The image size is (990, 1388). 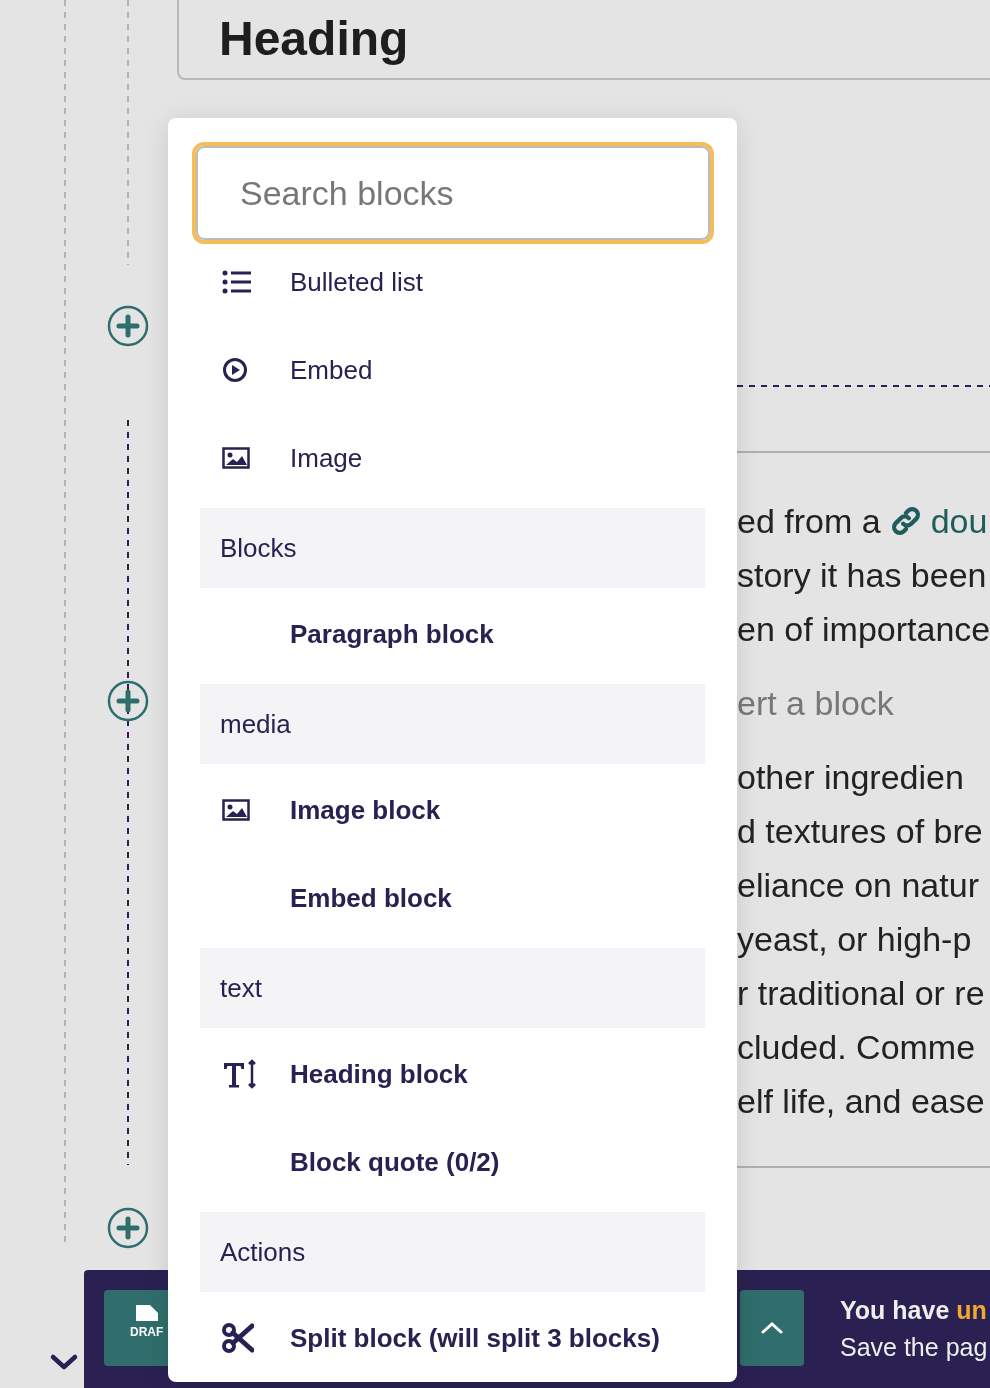 What do you see at coordinates (863, 703) in the screenshot?
I see `block-input: ert a block` at bounding box center [863, 703].